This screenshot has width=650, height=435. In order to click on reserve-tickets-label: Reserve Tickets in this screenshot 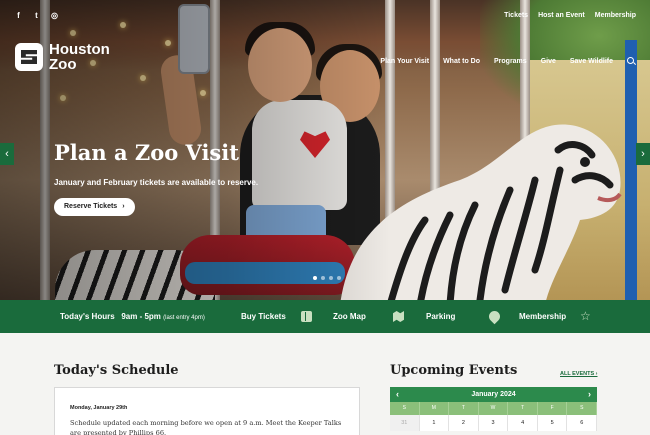, I will do `click(91, 206)`.